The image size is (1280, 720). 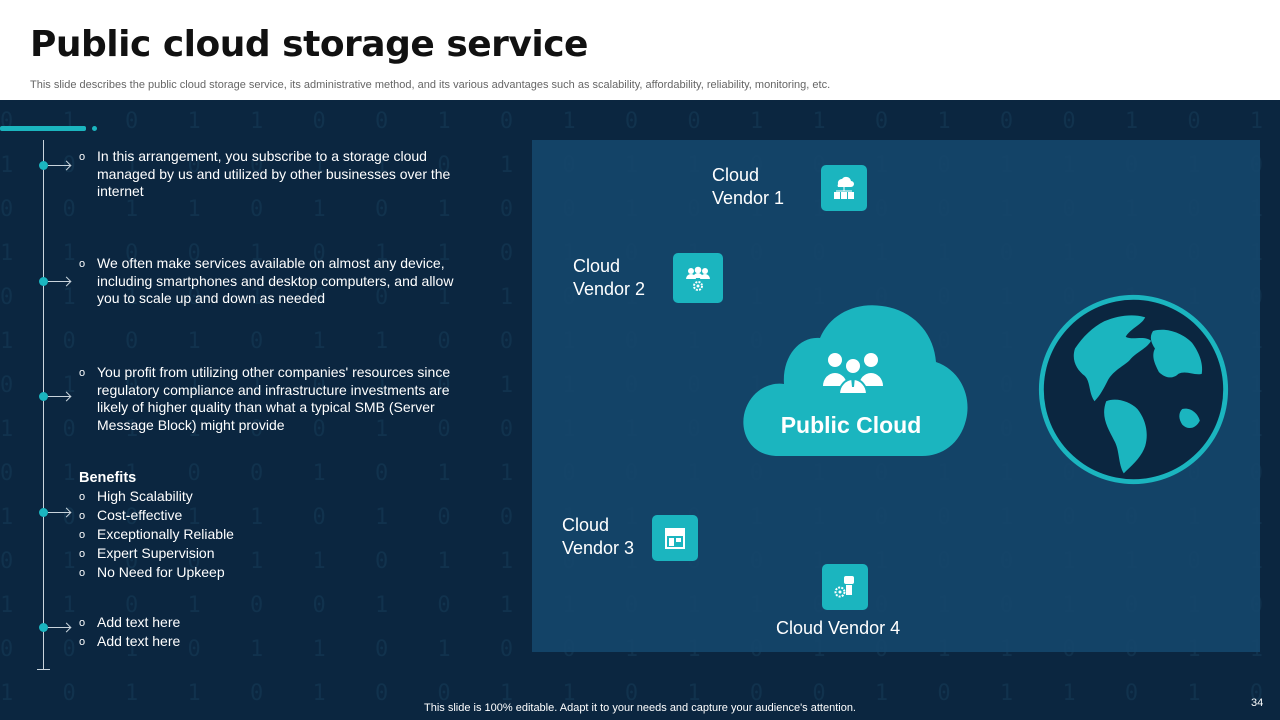 I want to click on vendor-4-label: Cloud Vendor 4, so click(x=838, y=628).